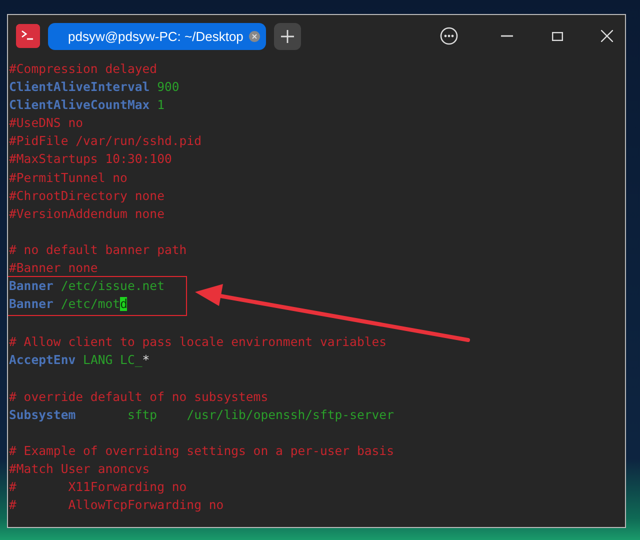  What do you see at coordinates (557, 36) in the screenshot?
I see `maximize-icon` at bounding box center [557, 36].